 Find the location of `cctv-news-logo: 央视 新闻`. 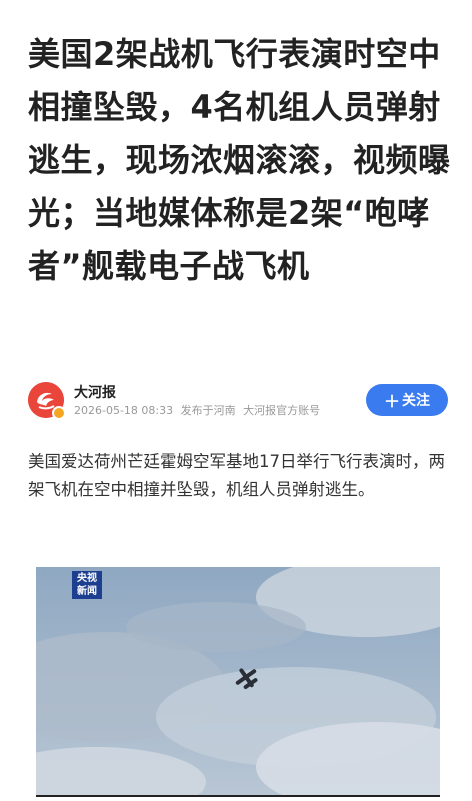

cctv-news-logo: 央视 新闻 is located at coordinates (87, 585).